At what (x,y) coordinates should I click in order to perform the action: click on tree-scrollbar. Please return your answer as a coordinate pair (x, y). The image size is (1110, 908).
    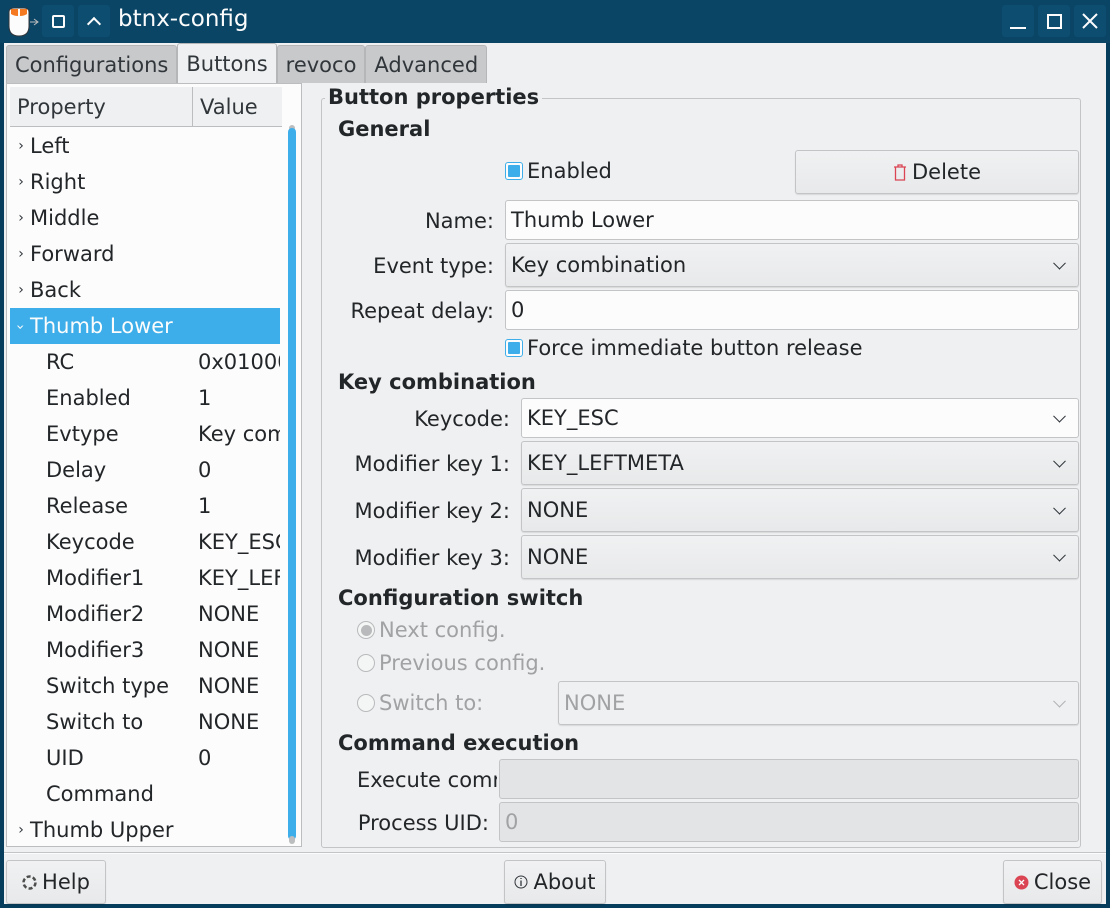
    Looking at the image, I should click on (292, 484).